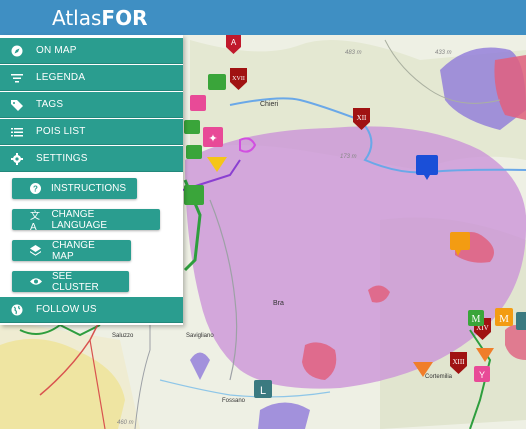  Describe the element at coordinates (125, 423) in the screenshot. I see `elevation-label: 460 m` at that location.